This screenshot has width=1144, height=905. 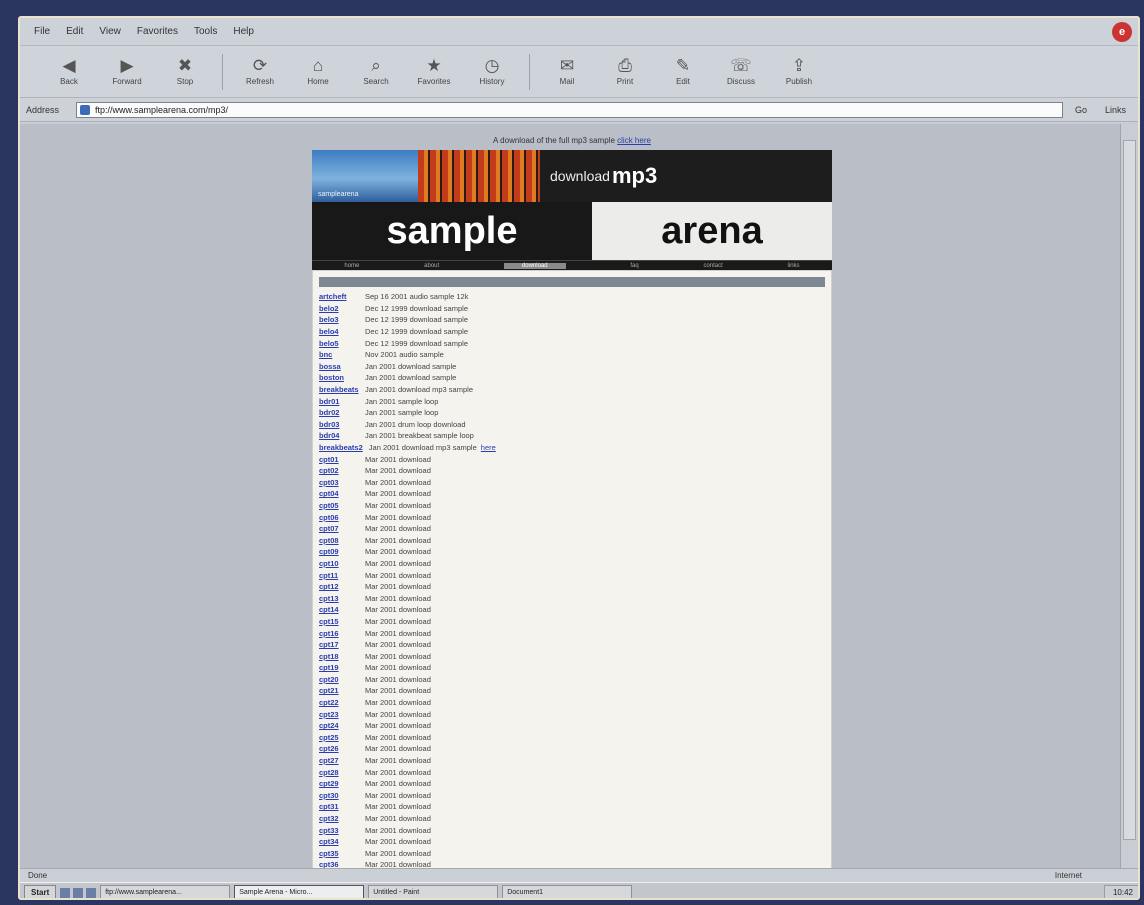 I want to click on site-nav-item: home, so click(x=351, y=266).